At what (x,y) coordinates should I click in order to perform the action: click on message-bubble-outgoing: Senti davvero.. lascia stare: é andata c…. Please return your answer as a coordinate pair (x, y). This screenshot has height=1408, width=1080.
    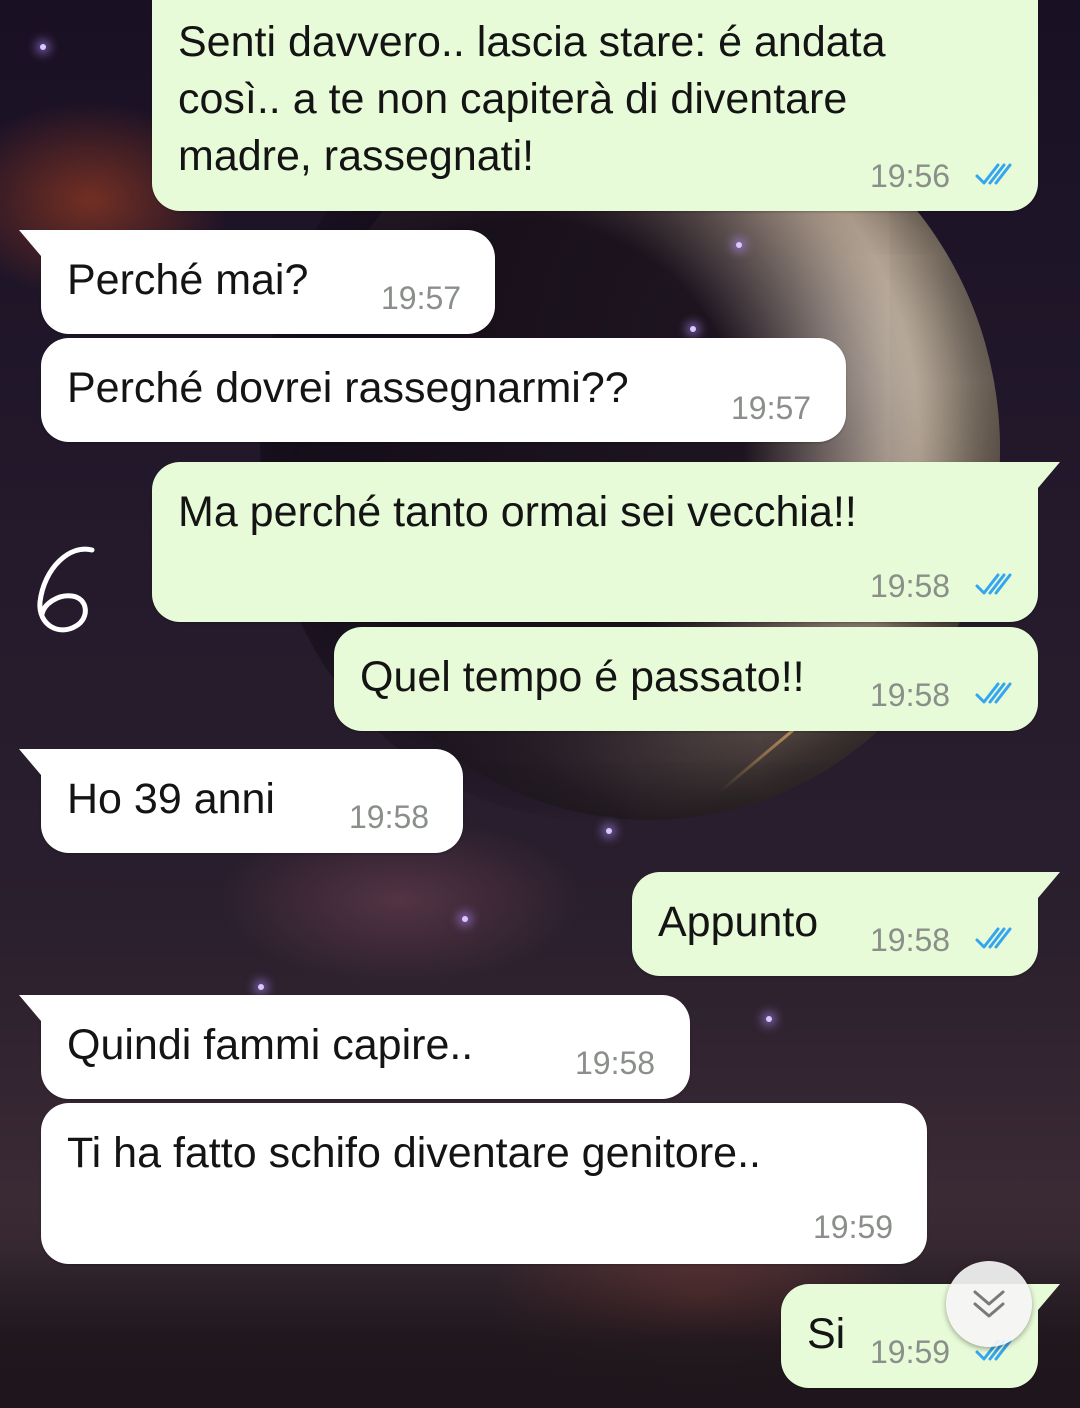
    Looking at the image, I should click on (595, 105).